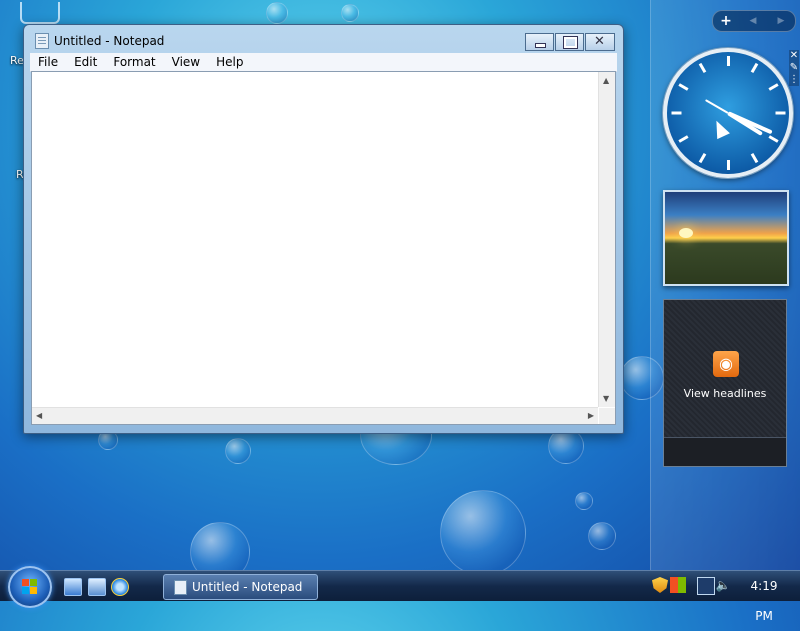 The image size is (800, 631). I want to click on menu-bar: File Edit Format View Help, so click(323, 62).